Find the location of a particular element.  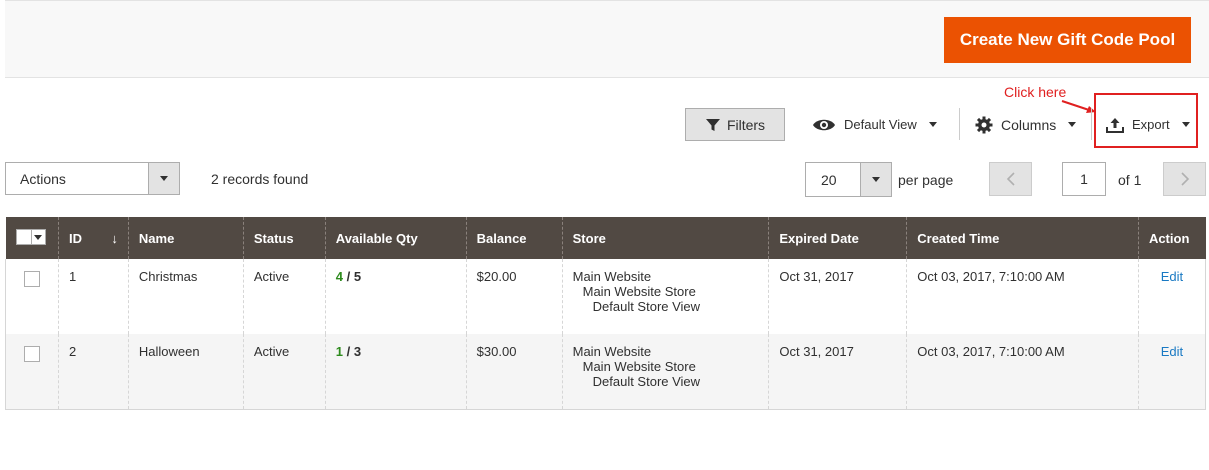

filters-button: Filters is located at coordinates (735, 124).